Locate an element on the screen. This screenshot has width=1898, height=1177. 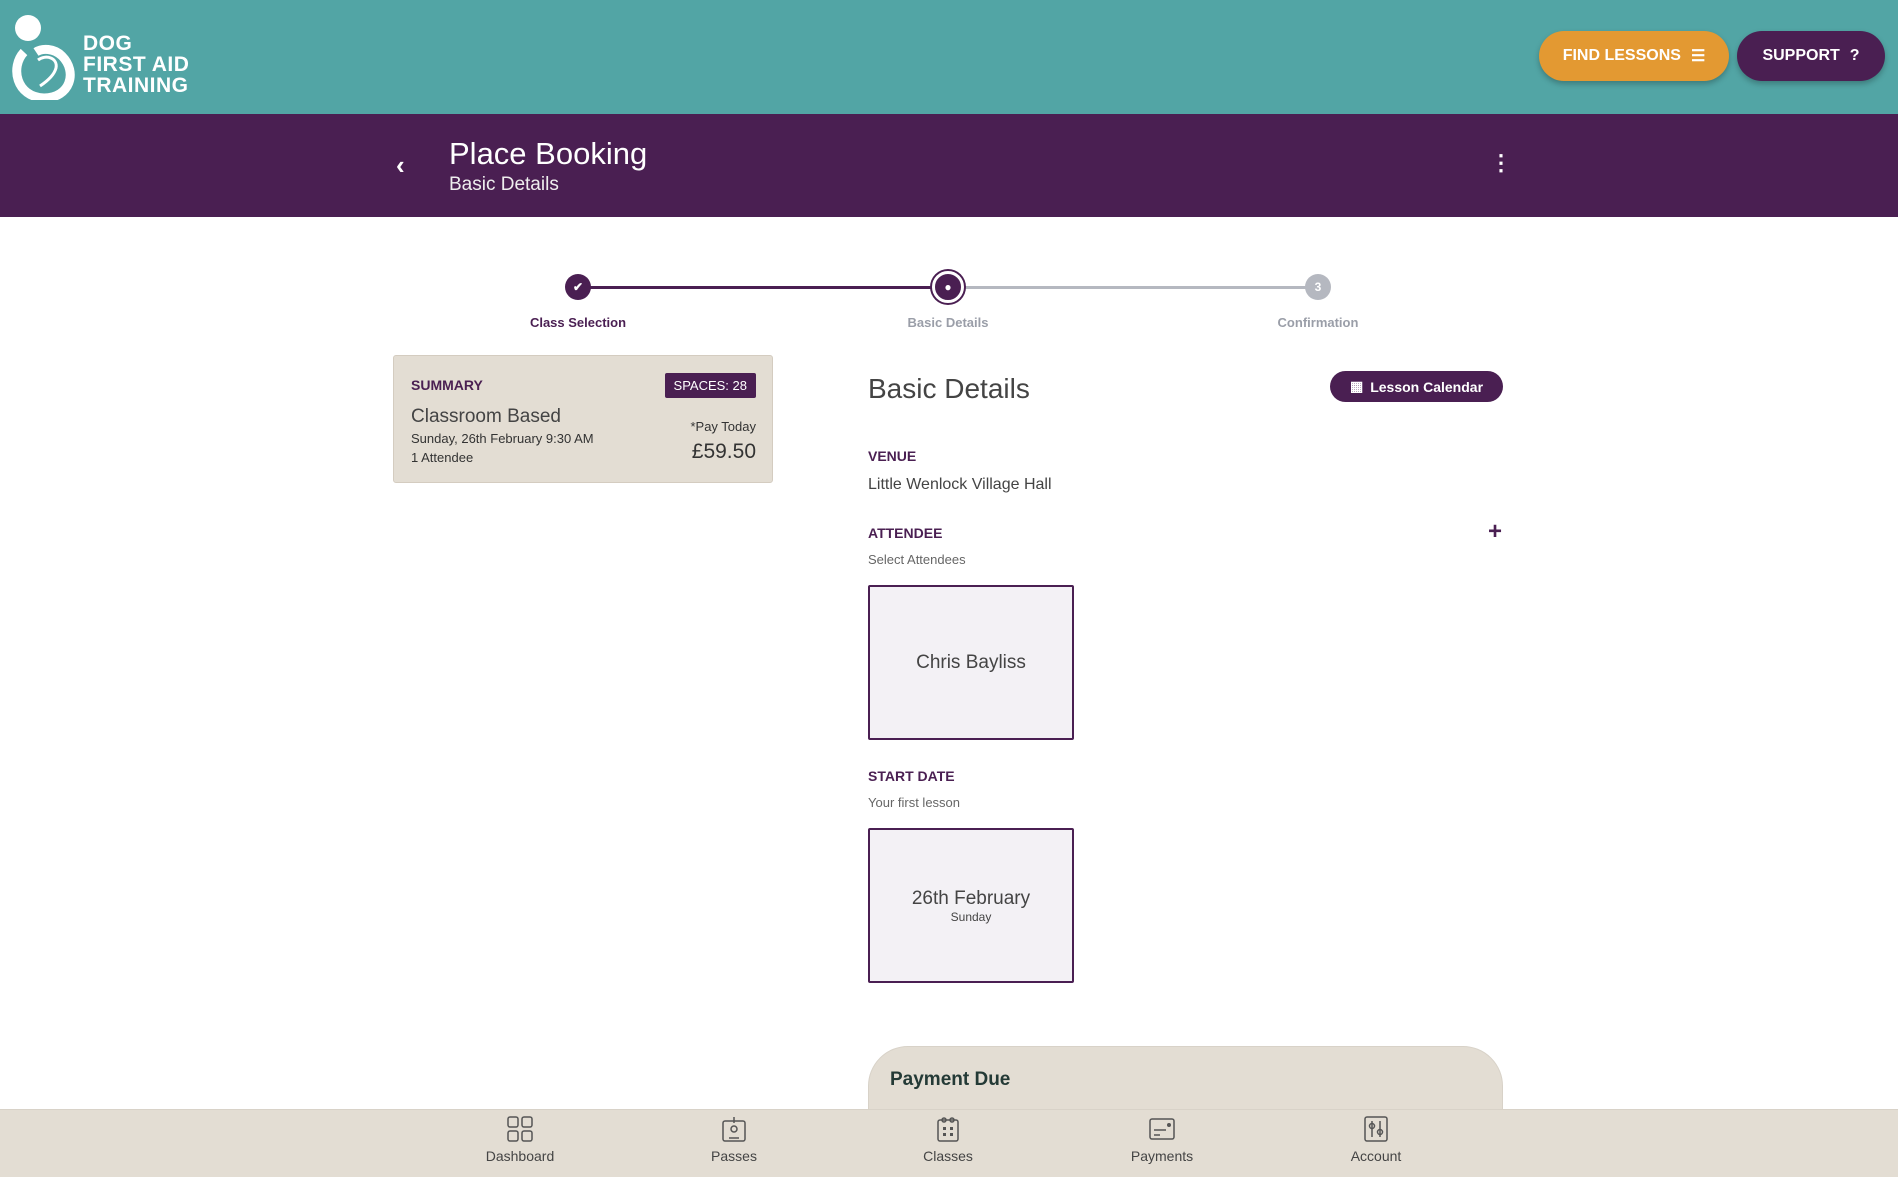
nav-classes: Classes is located at coordinates (948, 1140).